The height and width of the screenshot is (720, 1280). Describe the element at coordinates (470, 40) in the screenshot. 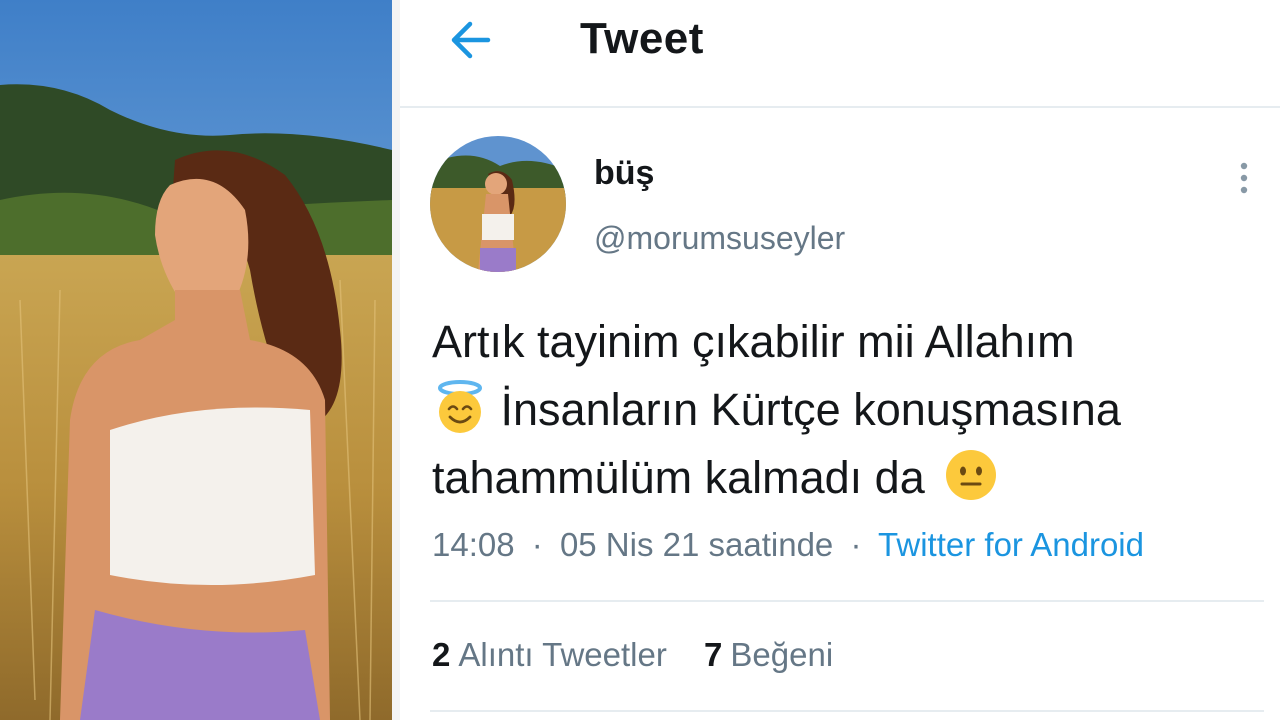

I see `back-arrow-icon` at that location.